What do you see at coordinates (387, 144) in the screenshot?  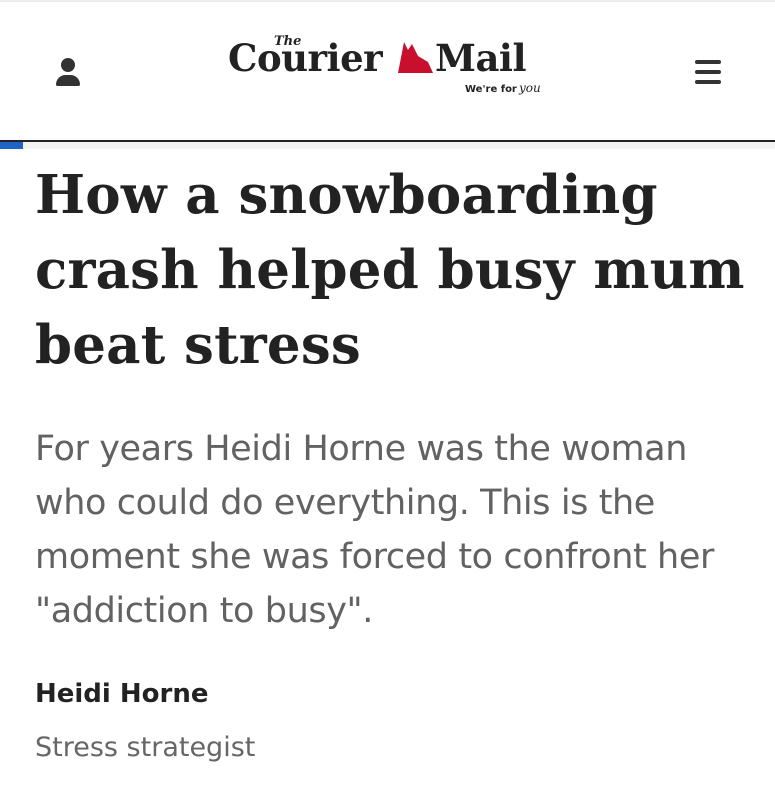 I see `reading-progress-track` at bounding box center [387, 144].